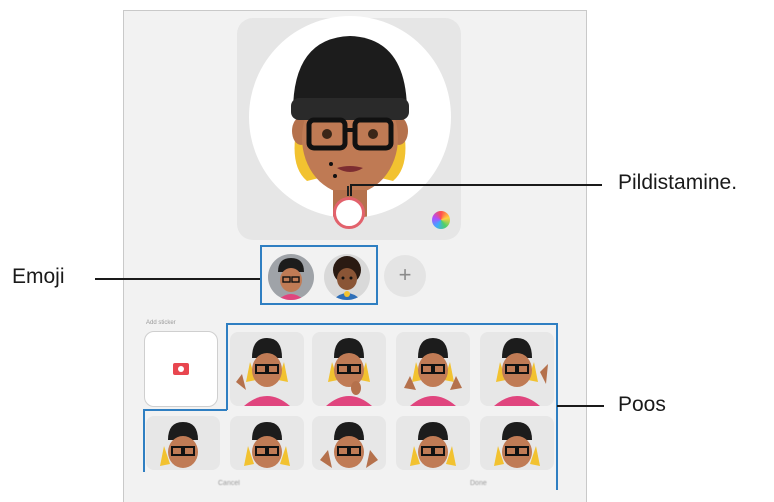  Describe the element at coordinates (477, 185) in the screenshot. I see `capture-callout-line` at that location.